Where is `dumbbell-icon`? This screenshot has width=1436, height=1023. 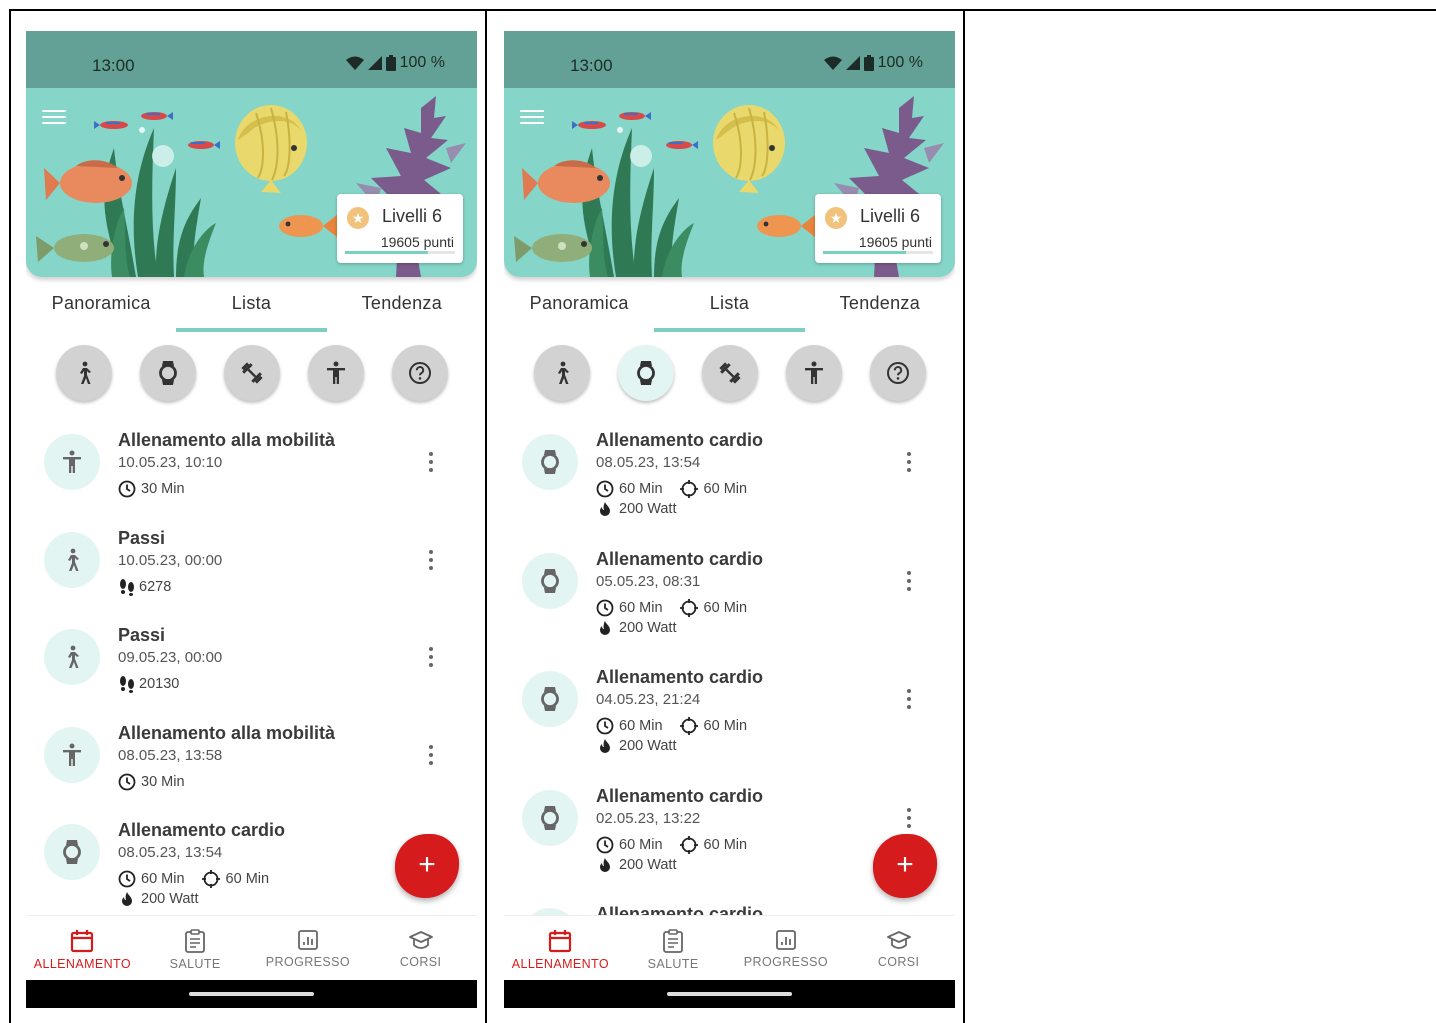
dumbbell-icon is located at coordinates (730, 373).